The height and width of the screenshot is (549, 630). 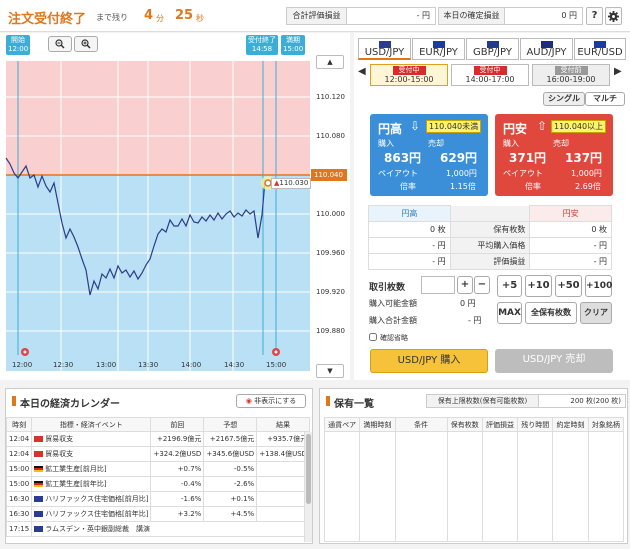 I want to click on tab-eur-usd: EUR/USD, so click(x=600, y=49).